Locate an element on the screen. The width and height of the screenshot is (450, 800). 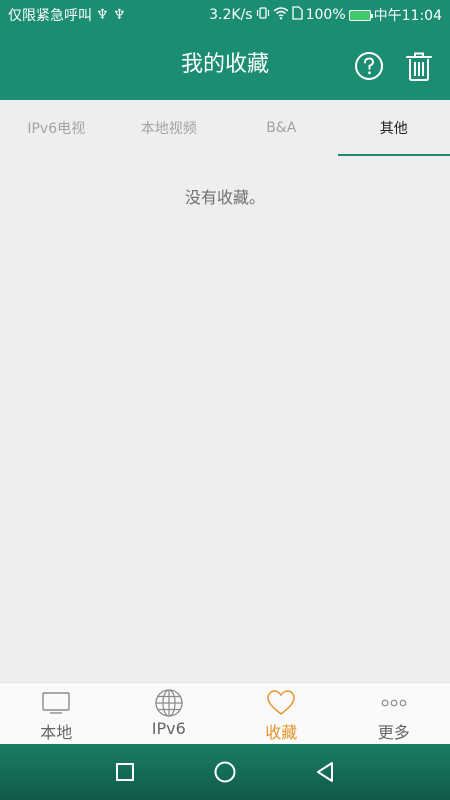
tab-label: B&A is located at coordinates (281, 128).